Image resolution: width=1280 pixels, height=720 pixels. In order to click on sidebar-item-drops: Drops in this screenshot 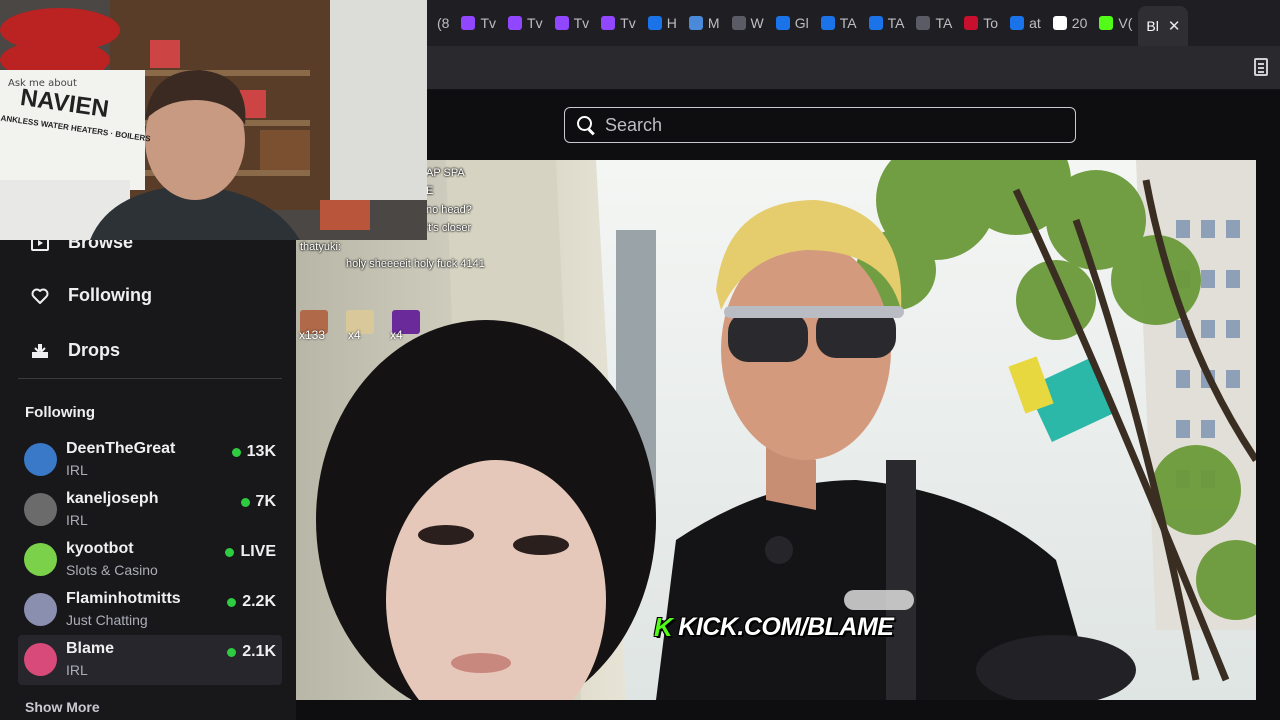, I will do `click(75, 350)`.